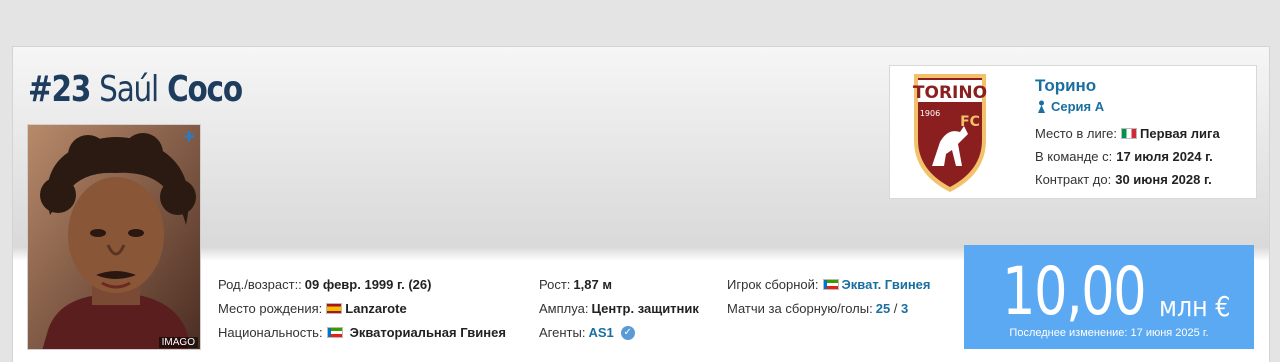 The image size is (1280, 362). I want to click on height-row: Рост: 1,87 м, so click(575, 284).